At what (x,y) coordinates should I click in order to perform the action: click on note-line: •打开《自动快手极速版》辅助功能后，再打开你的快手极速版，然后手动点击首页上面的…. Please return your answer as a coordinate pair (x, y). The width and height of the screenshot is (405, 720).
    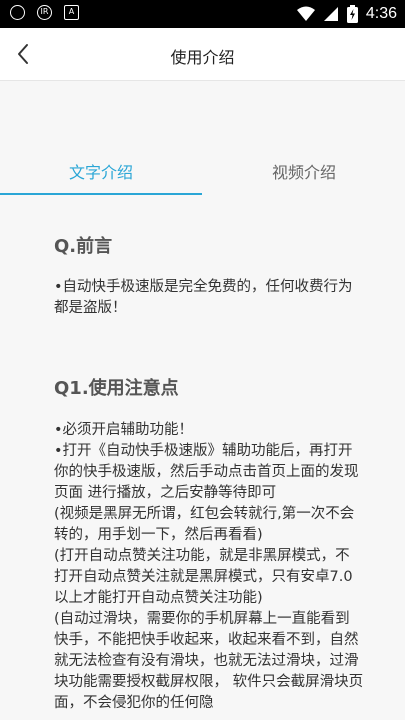
    Looking at the image, I should click on (206, 472).